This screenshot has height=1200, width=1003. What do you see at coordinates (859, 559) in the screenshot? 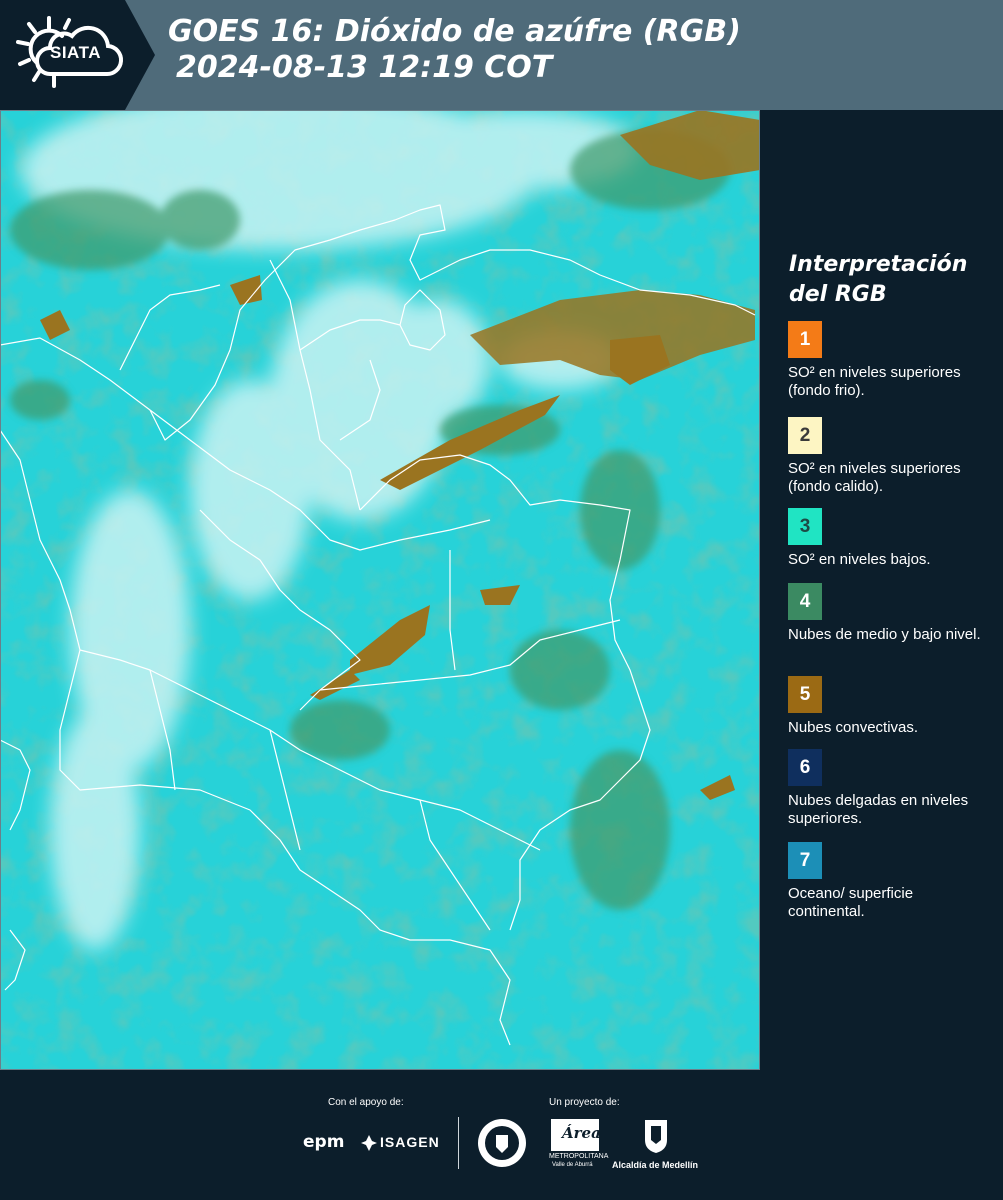
I see `legend-label: SO² en niveles bajos.` at bounding box center [859, 559].